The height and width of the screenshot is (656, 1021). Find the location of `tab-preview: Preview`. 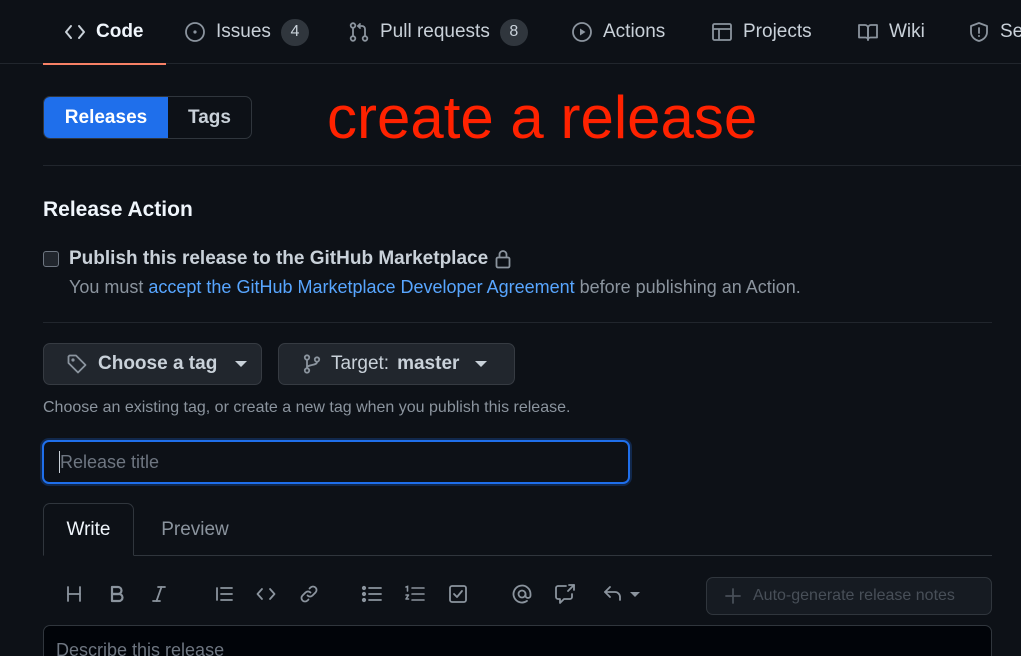

tab-preview: Preview is located at coordinates (195, 529).